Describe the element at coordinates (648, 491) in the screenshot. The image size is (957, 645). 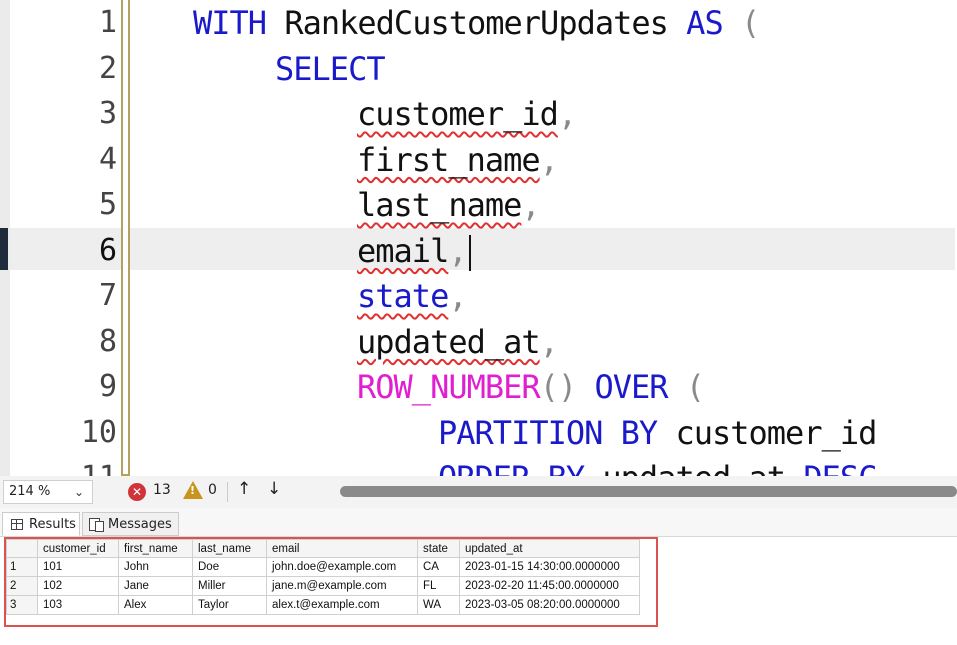
I see `horizontal-scrollbar` at that location.